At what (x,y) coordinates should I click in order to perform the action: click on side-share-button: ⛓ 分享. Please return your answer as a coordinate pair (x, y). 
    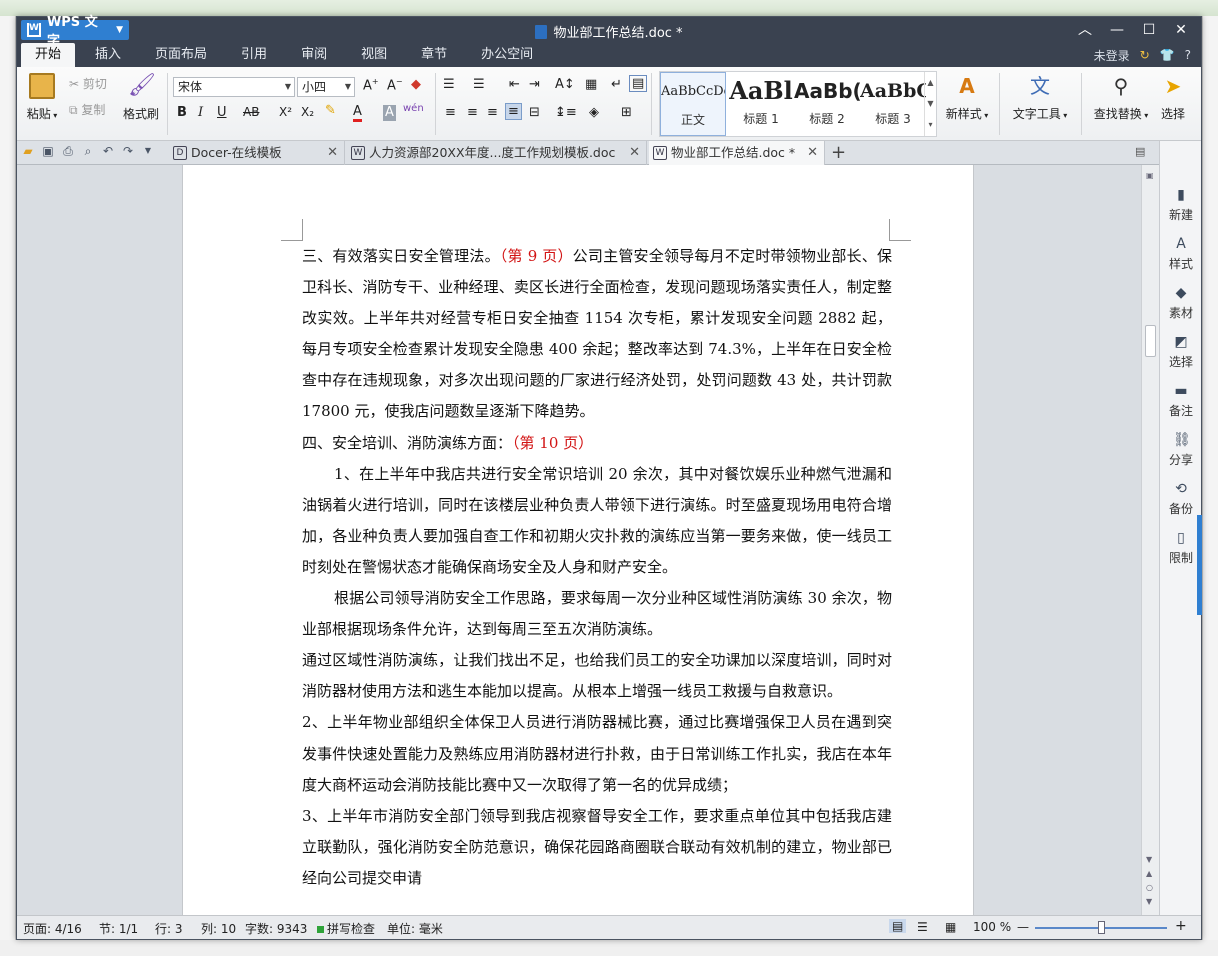
    Looking at the image, I should click on (1181, 450).